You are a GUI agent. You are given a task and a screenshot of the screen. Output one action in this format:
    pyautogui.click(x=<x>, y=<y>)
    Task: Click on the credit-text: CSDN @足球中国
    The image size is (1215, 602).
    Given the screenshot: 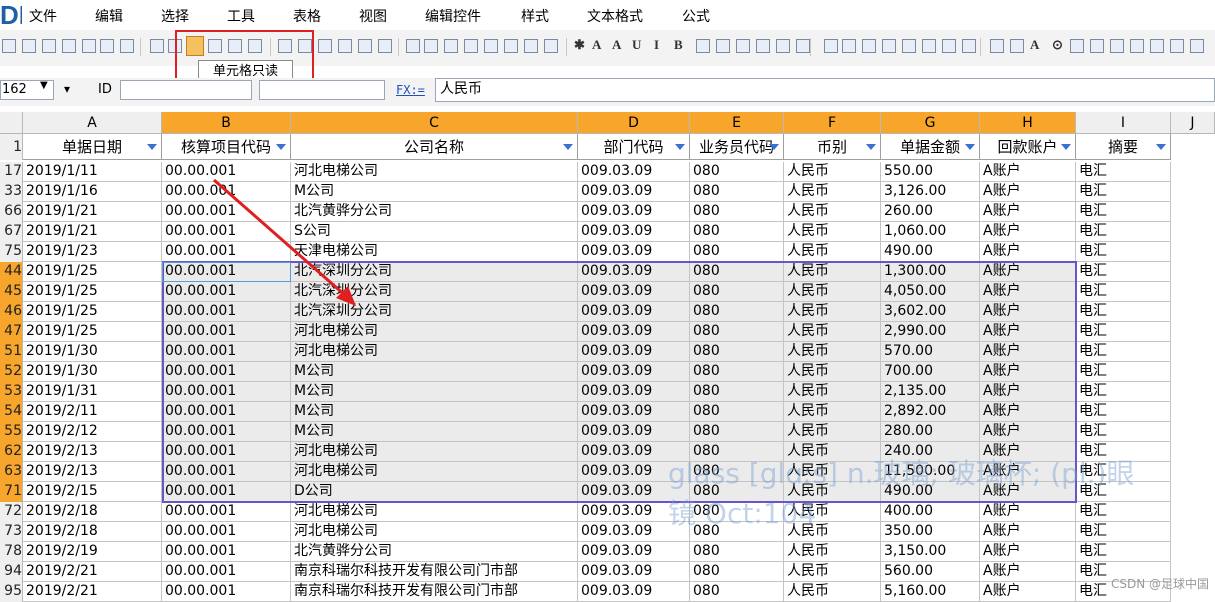 What is the action you would take?
    pyautogui.click(x=1159, y=584)
    